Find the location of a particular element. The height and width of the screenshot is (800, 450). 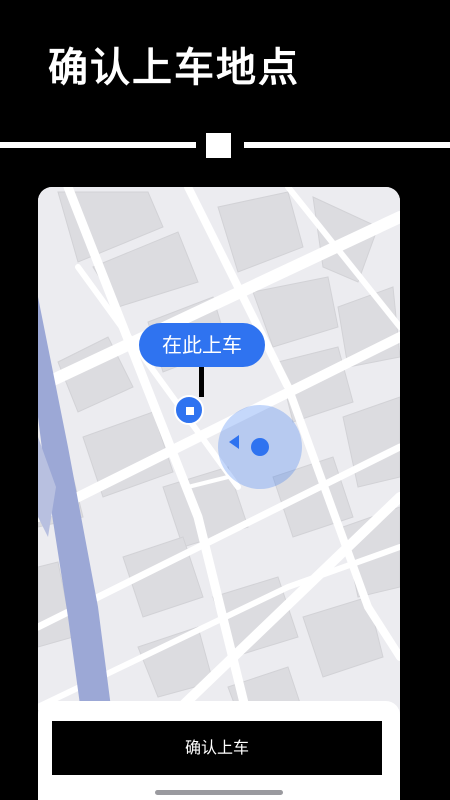

home-indicator is located at coordinates (219, 792).